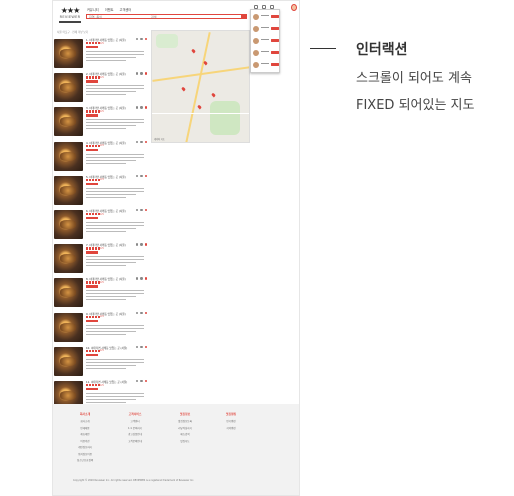 The image size is (514, 496). I want to click on listing-card: 9. 이태리면 사케동 맛있는 곳 (서울) 4.5, so click(102, 326).